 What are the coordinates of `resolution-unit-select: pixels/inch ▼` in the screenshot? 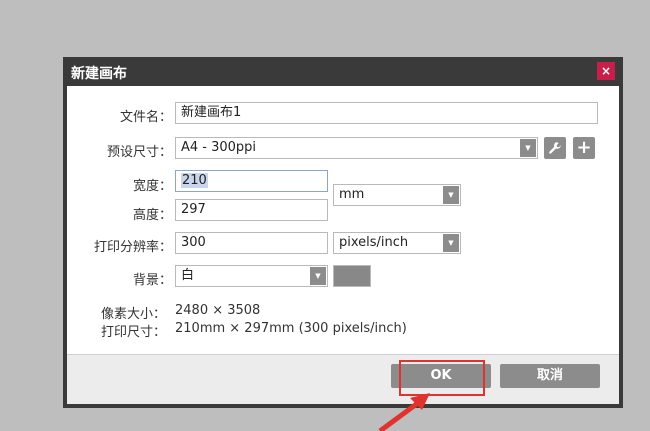 It's located at (397, 243).